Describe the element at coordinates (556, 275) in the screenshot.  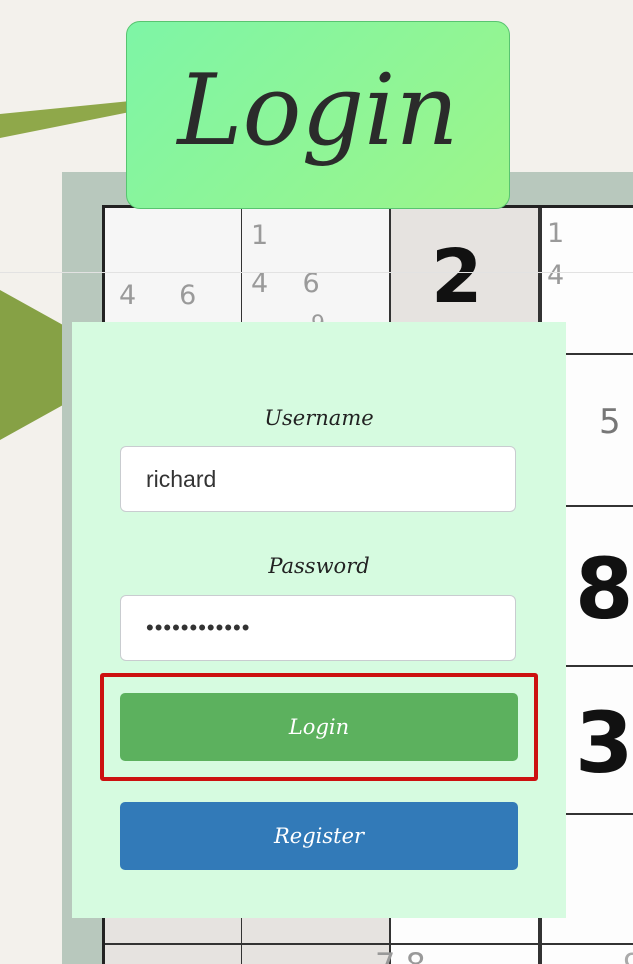
I see `candidate-digits: 4` at that location.